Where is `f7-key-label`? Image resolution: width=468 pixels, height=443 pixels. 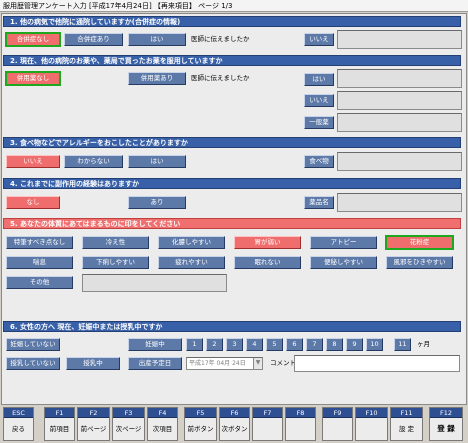
f7-key-label is located at coordinates (267, 429).